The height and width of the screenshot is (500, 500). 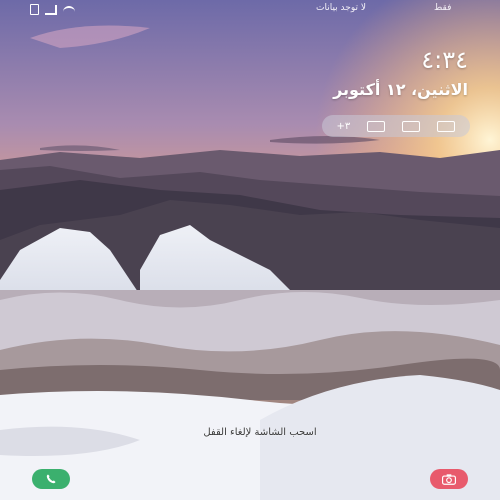 What do you see at coordinates (444, 60) in the screenshot?
I see `lockscreen-clock: ٤:٣٤` at bounding box center [444, 60].